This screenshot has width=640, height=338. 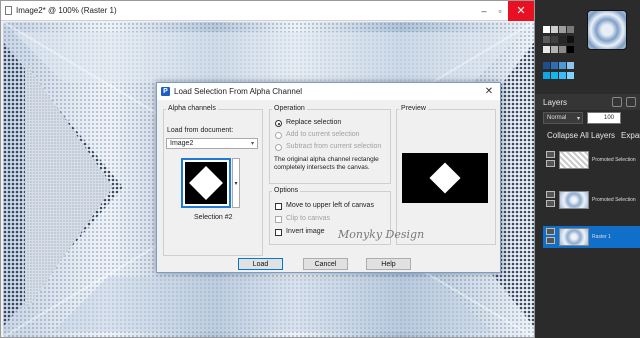 I want to click on load-button: Load, so click(x=260, y=264).